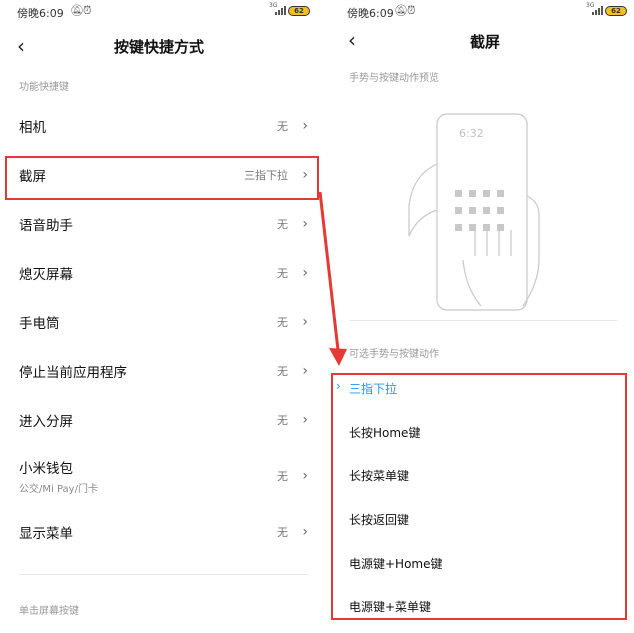  What do you see at coordinates (44, 87) in the screenshot?
I see `section-label-function-shortcuts: 功能快捷键` at bounding box center [44, 87].